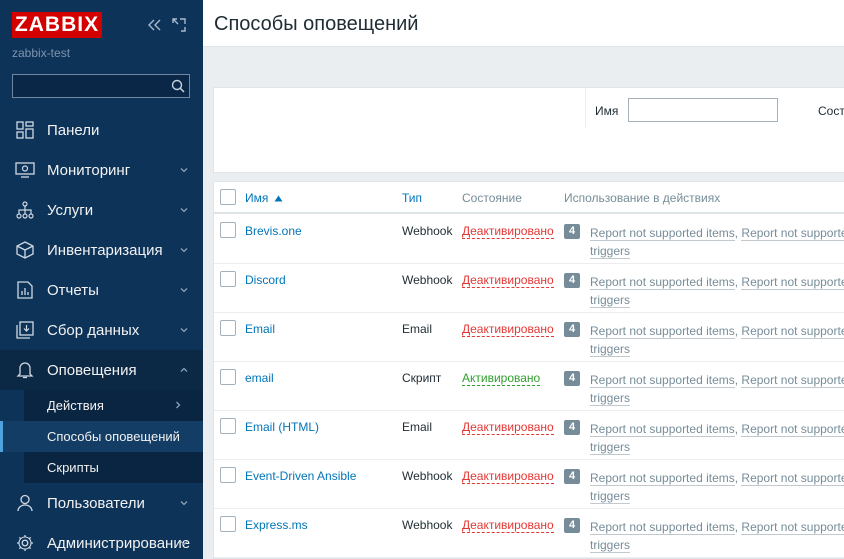 This screenshot has width=844, height=559. Describe the element at coordinates (25, 290) in the screenshot. I see `reports-icon` at that location.